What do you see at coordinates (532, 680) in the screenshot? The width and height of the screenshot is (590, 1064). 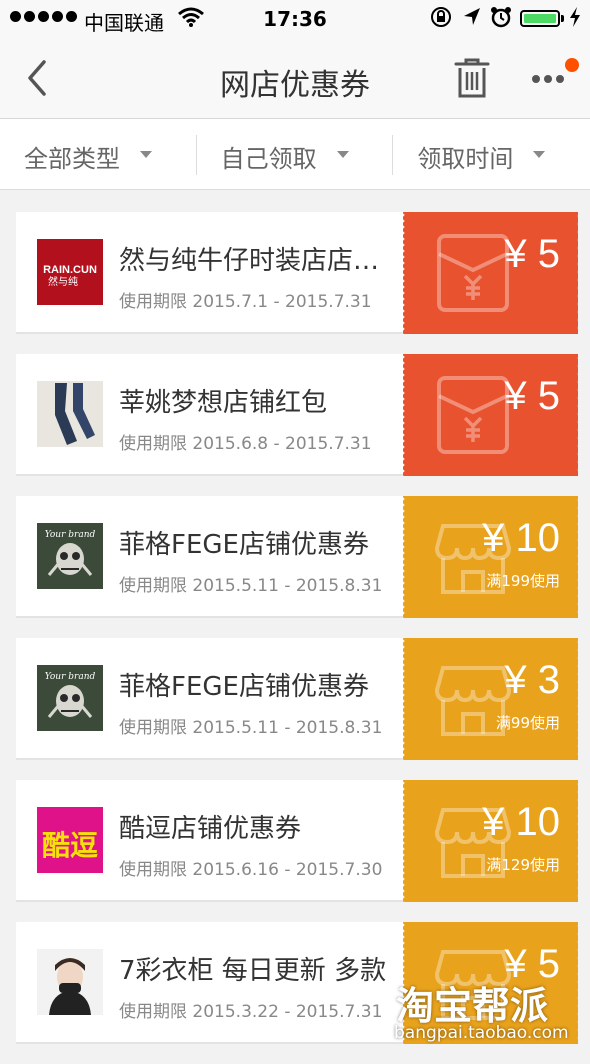 I see `coupon-amount: ¥ 3` at bounding box center [532, 680].